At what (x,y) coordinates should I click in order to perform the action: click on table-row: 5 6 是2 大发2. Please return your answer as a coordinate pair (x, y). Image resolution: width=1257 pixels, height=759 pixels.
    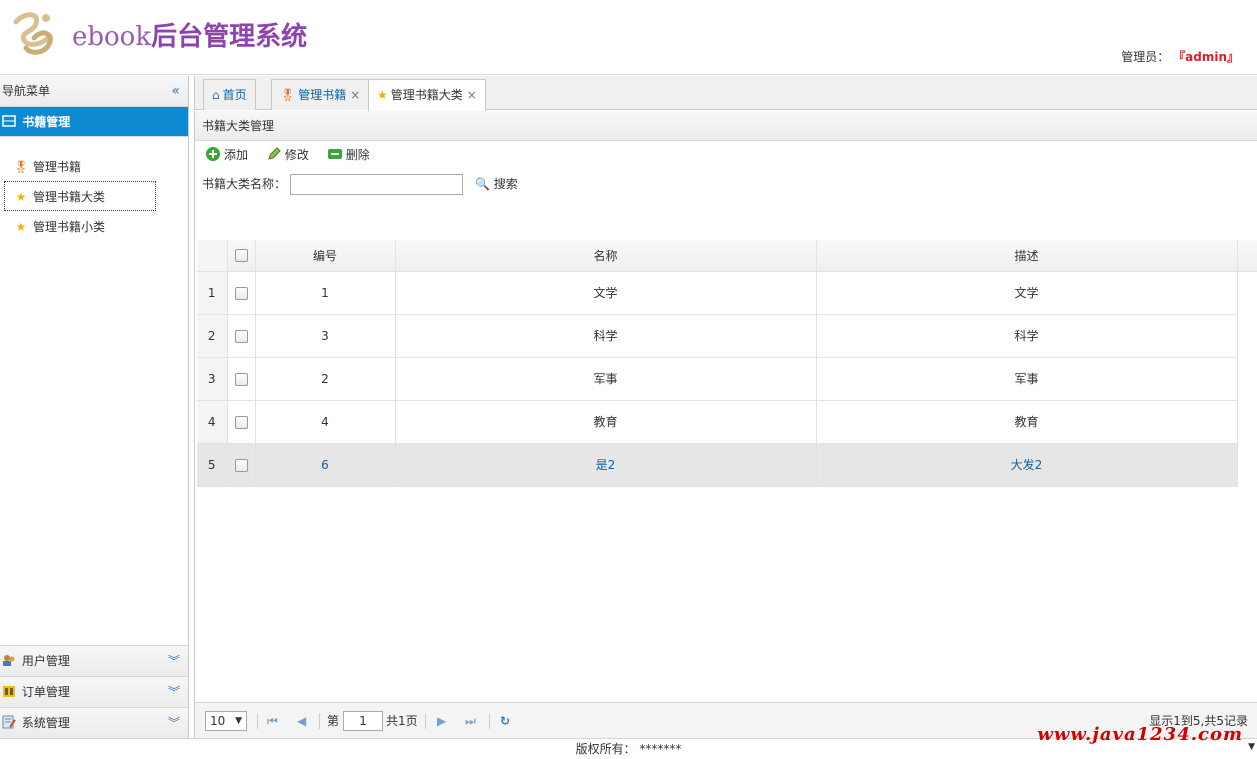
    Looking at the image, I should click on (727, 465).